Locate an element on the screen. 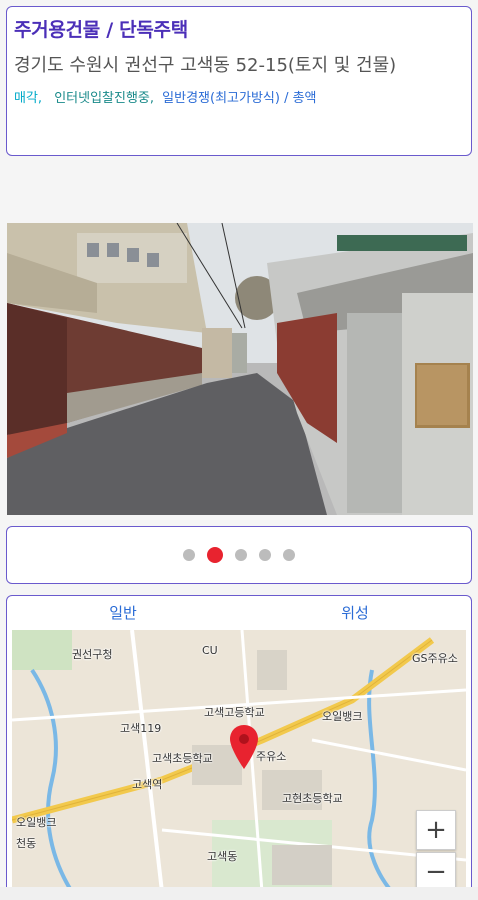 The width and height of the screenshot is (478, 900). location-pin-icon is located at coordinates (244, 747).